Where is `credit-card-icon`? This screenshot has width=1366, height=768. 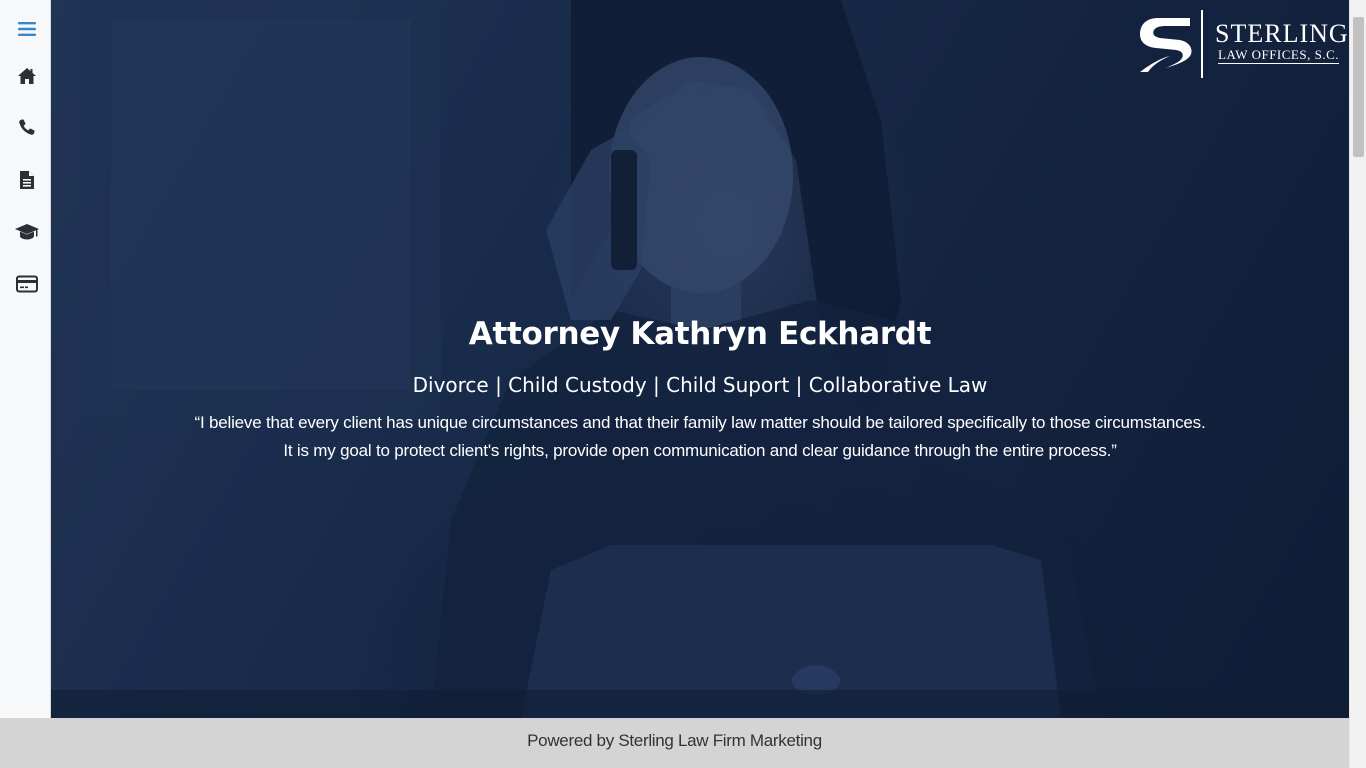
credit-card-icon is located at coordinates (27, 284).